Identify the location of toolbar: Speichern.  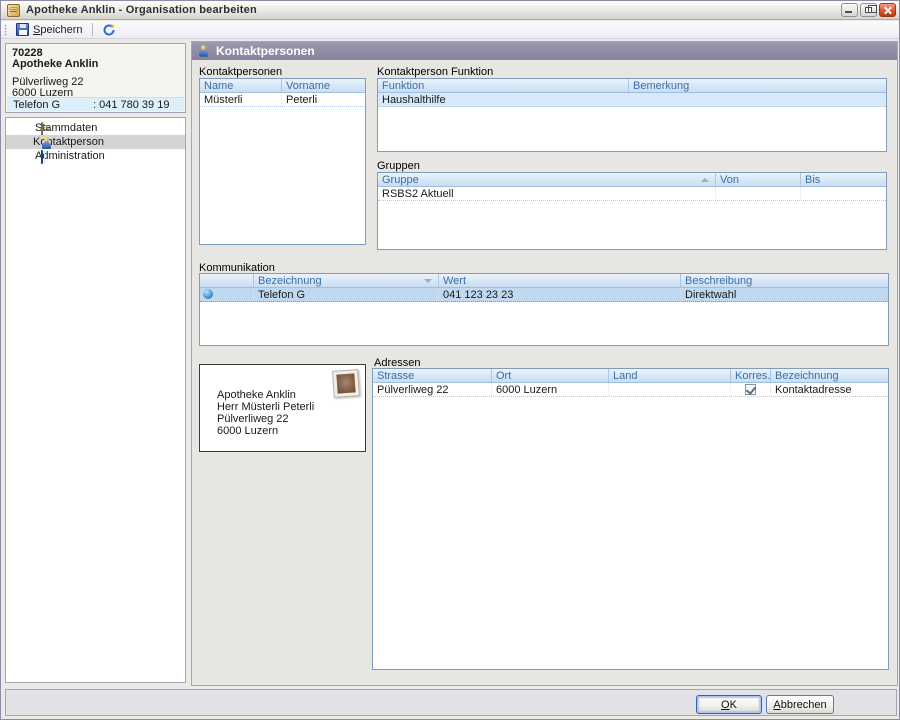
(450, 30).